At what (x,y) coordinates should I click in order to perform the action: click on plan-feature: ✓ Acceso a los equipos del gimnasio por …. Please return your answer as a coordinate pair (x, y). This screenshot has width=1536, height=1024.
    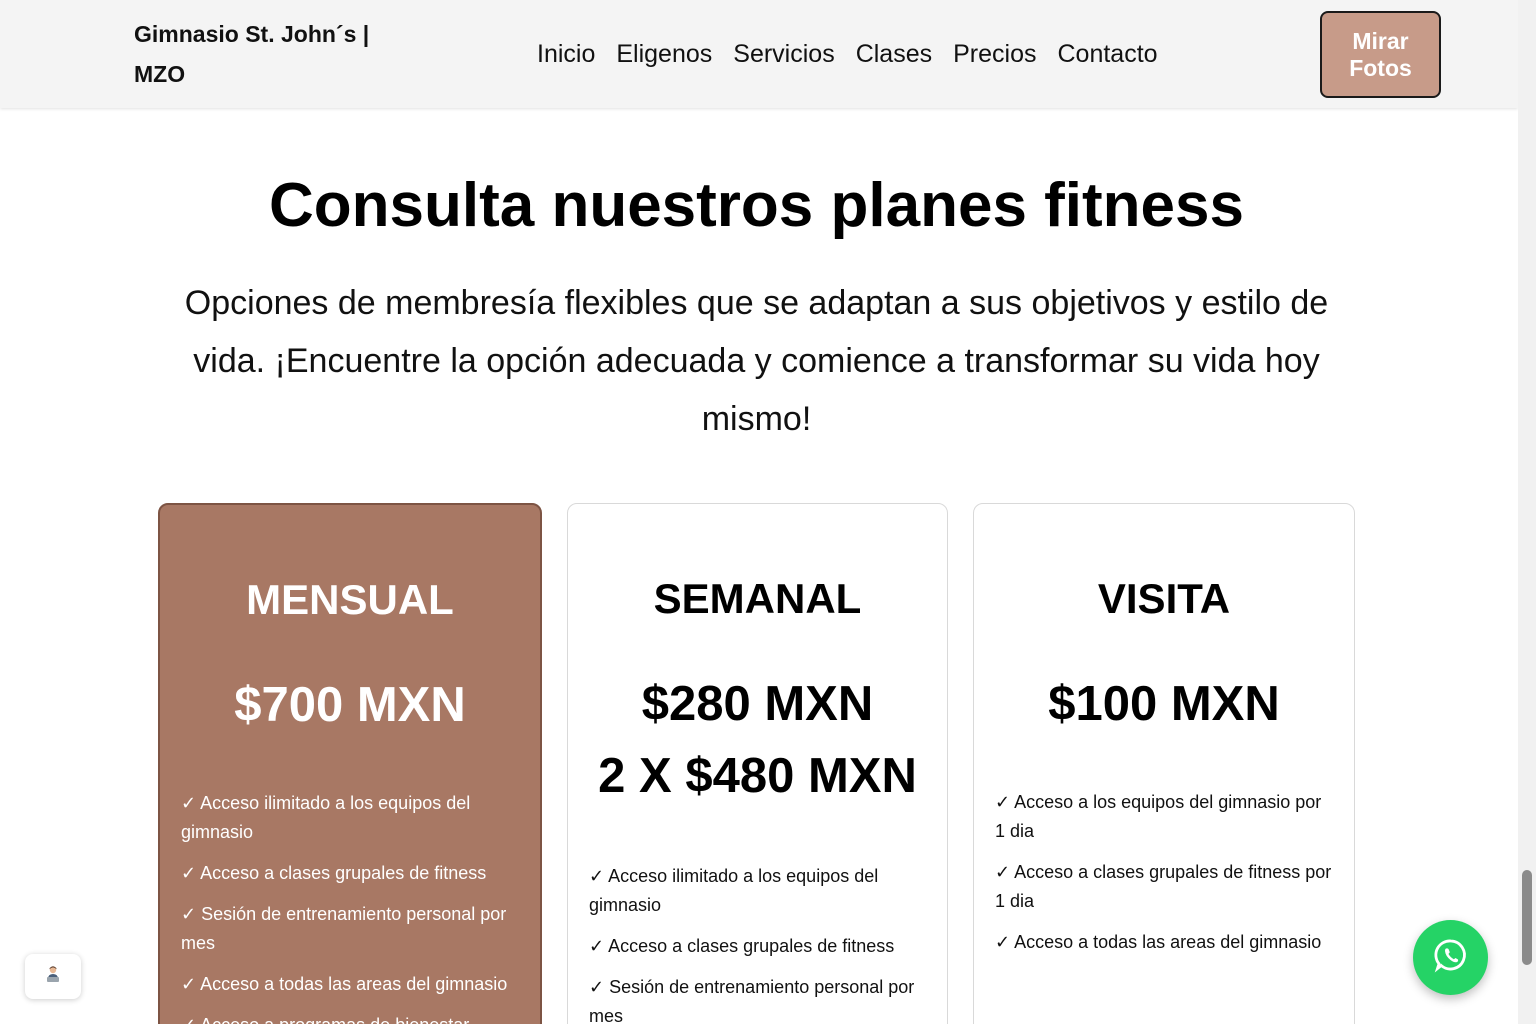
    Looking at the image, I should click on (1158, 816).